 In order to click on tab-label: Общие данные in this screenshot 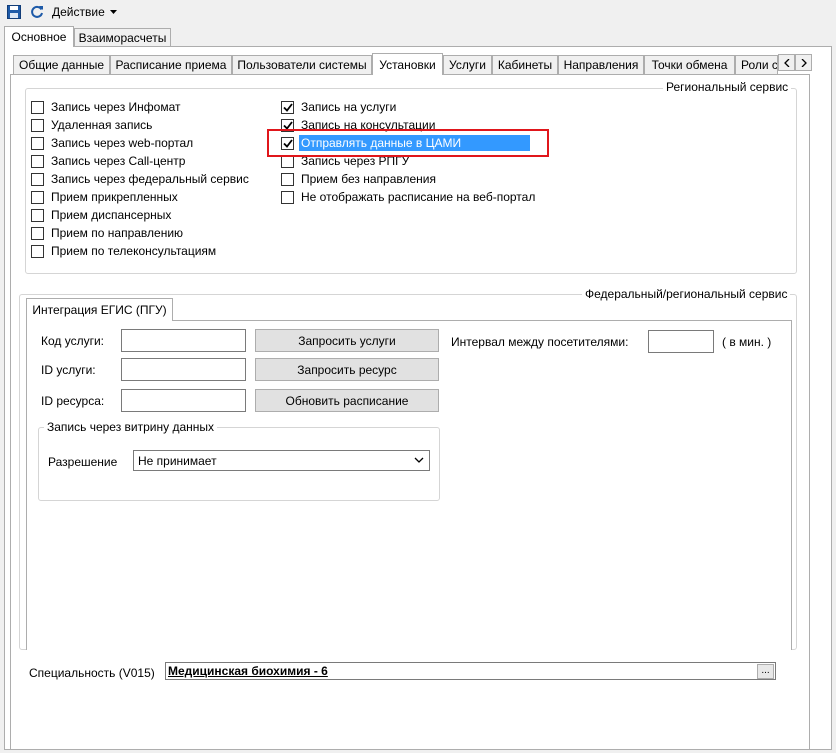, I will do `click(61, 65)`.